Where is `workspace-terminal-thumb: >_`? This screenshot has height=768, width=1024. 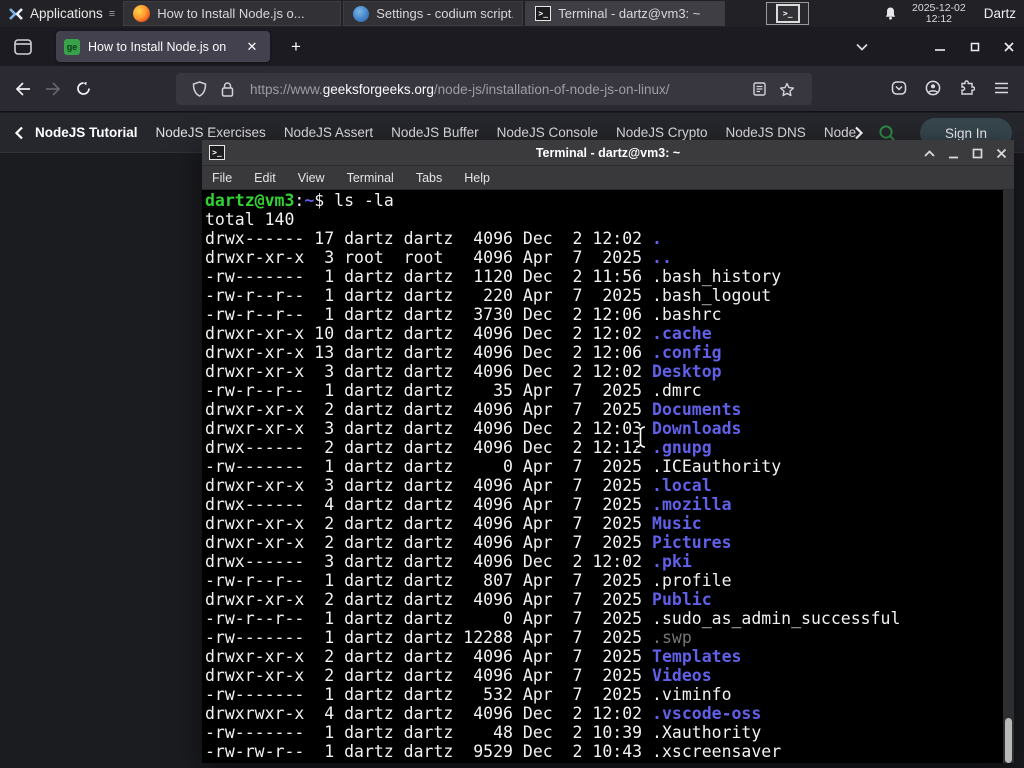
workspace-terminal-thumb: >_ is located at coordinates (787, 13).